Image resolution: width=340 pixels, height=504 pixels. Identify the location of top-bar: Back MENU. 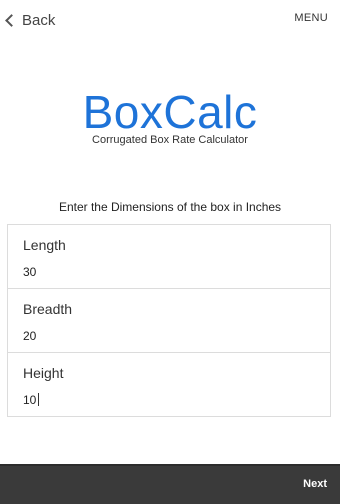
(170, 20).